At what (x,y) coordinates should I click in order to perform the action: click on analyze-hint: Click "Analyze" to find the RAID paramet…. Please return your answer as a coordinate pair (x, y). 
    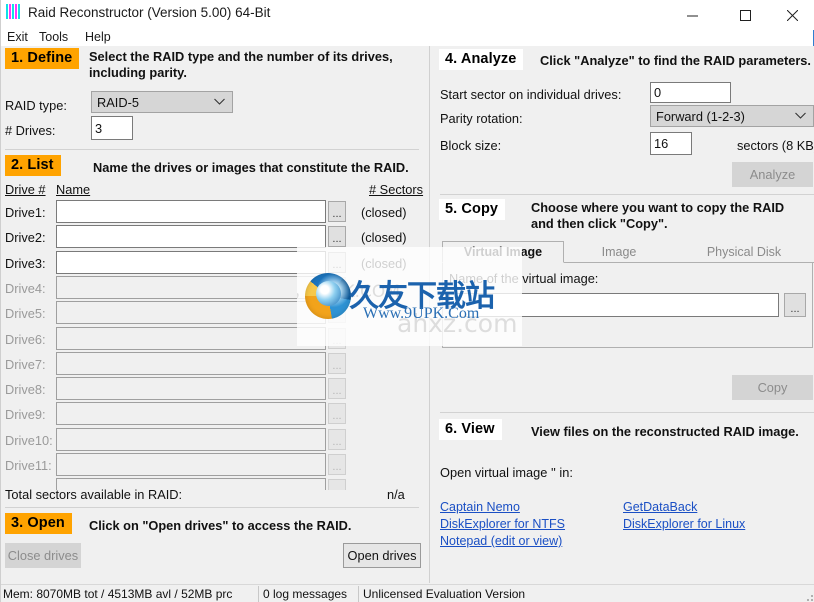
    Looking at the image, I should click on (675, 60).